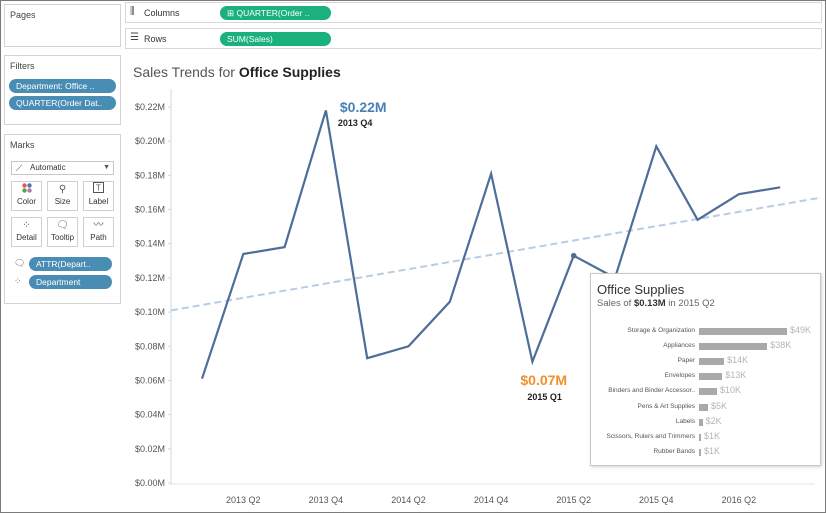 This screenshot has width=826, height=513. What do you see at coordinates (150, 449) in the screenshot?
I see `y-tick-label: $0.02M` at bounding box center [150, 449].